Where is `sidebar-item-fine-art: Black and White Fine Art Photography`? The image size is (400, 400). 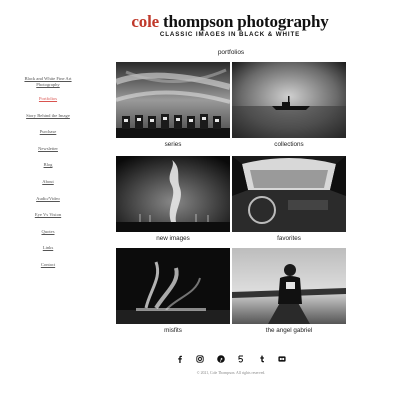 sidebar-item-fine-art: Black and White Fine Art Photography is located at coordinates (48, 82).